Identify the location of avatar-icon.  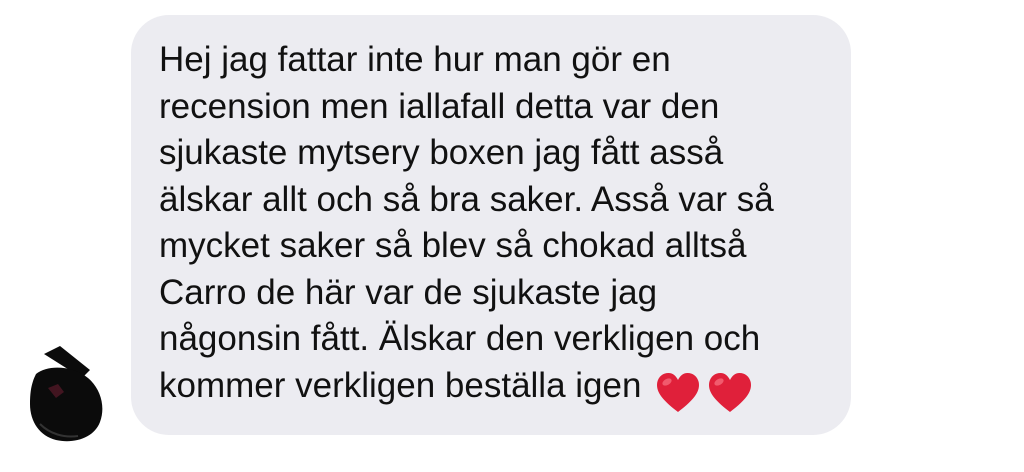
(66, 394).